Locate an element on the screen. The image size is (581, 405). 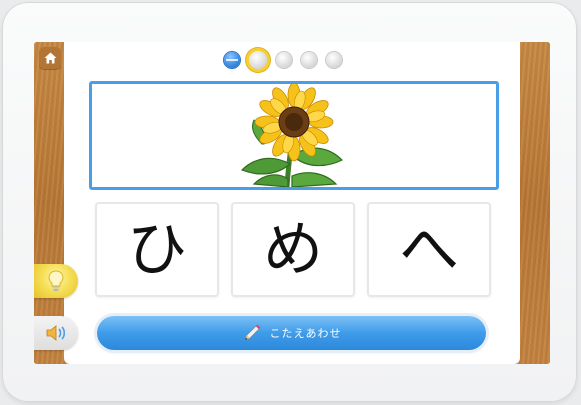
choice-character: め is located at coordinates (293, 249).